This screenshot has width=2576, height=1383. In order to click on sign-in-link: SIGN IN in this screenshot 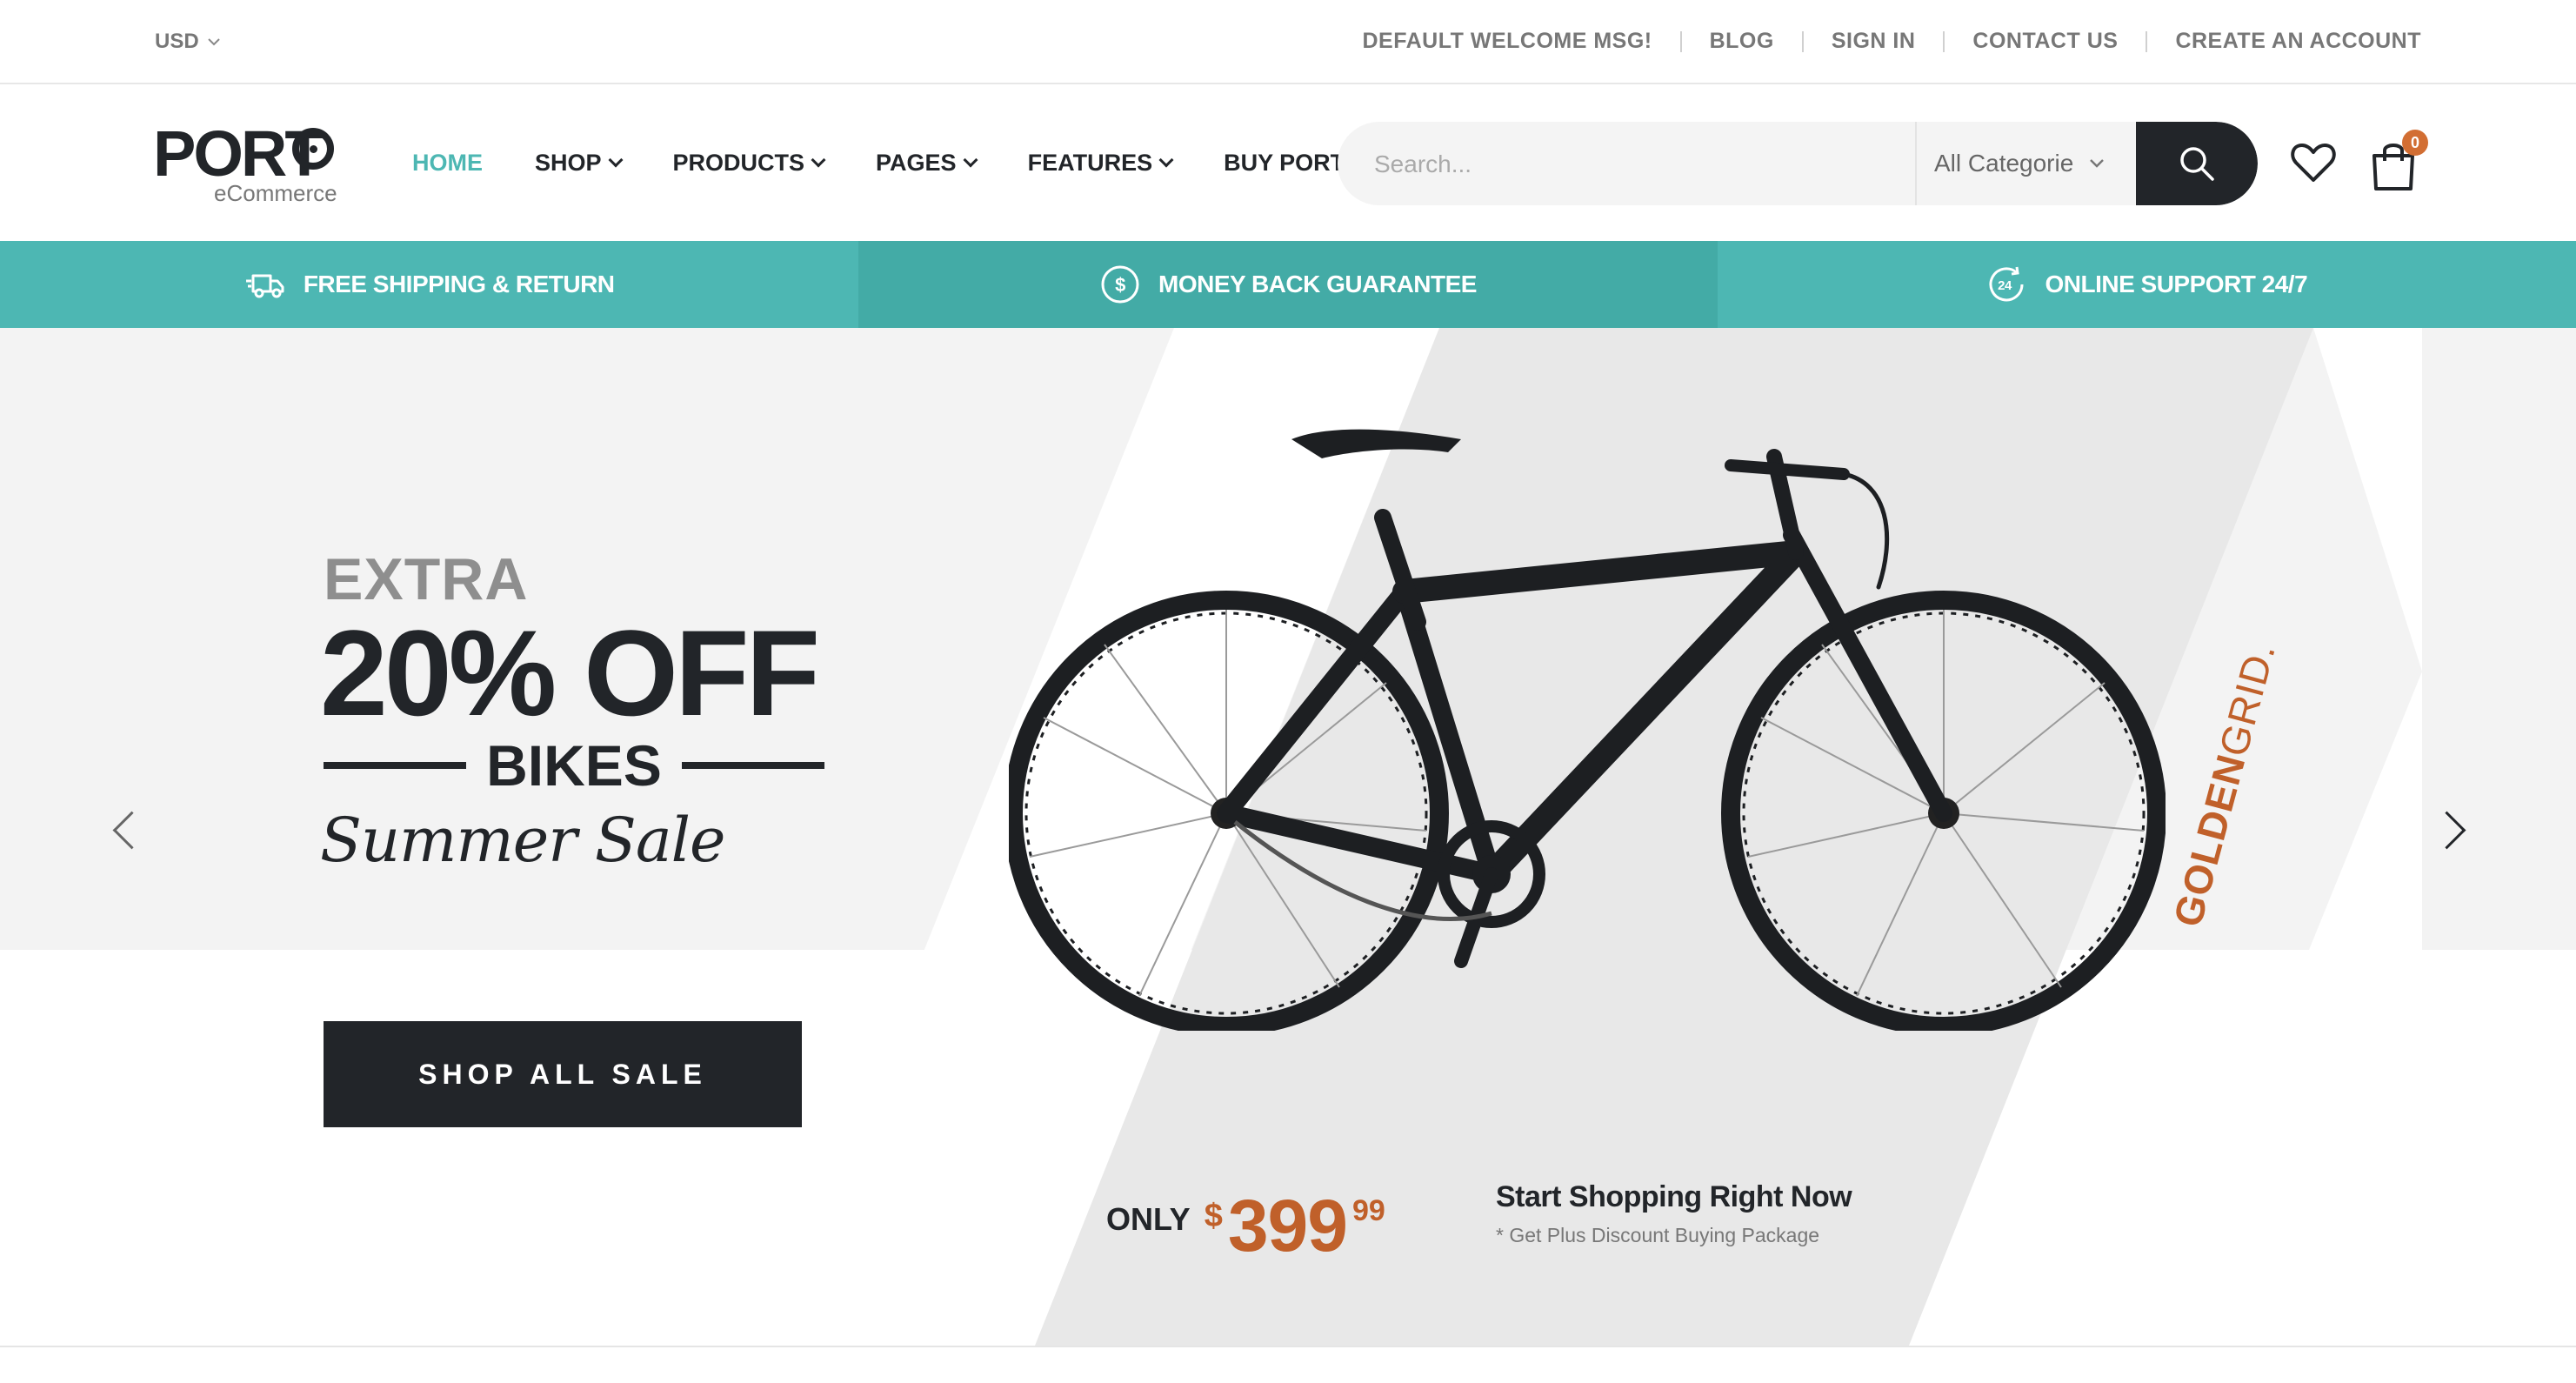, I will do `click(1874, 41)`.